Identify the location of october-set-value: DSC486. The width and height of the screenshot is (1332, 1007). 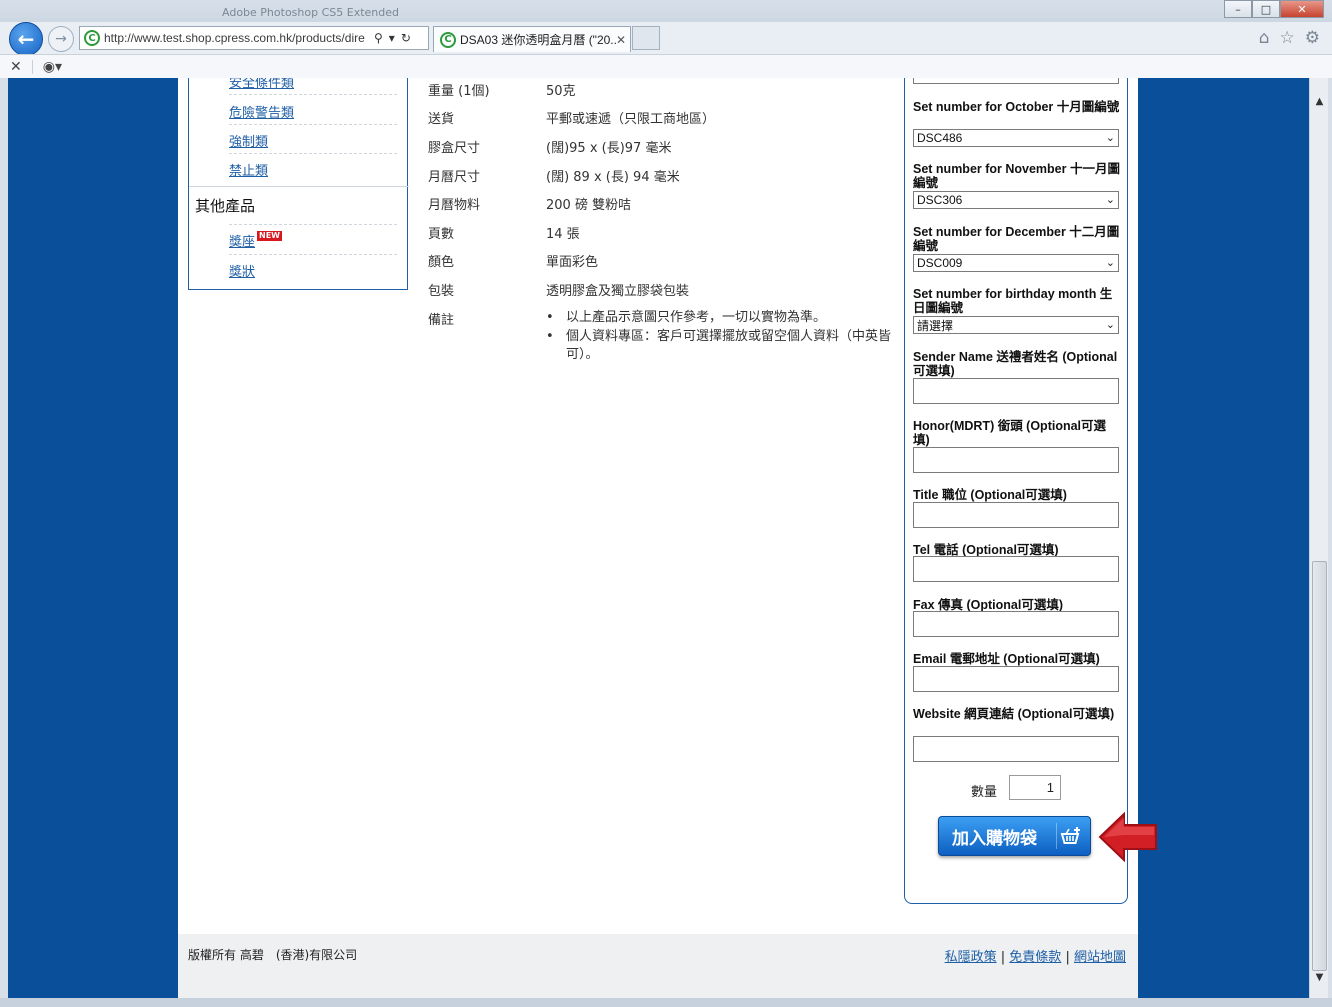
(940, 138).